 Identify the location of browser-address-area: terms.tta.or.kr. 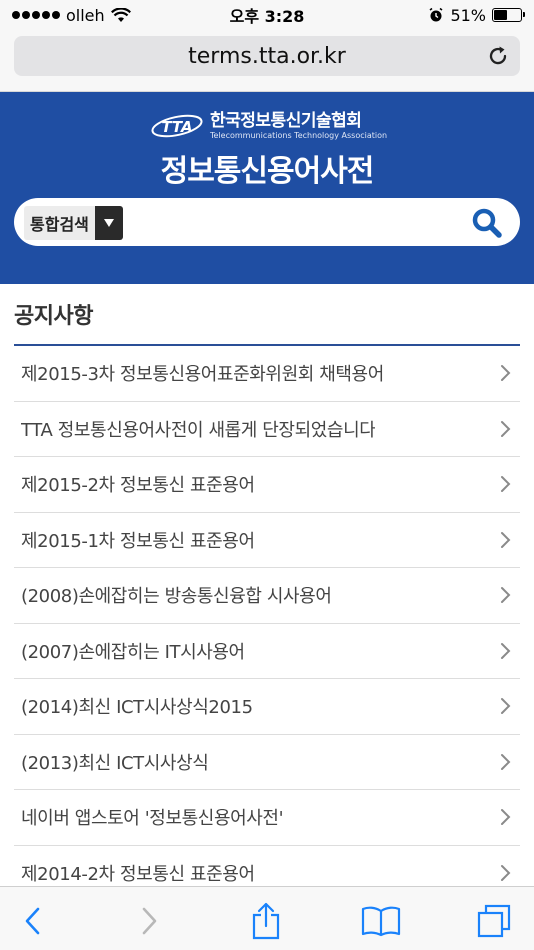
(267, 61).